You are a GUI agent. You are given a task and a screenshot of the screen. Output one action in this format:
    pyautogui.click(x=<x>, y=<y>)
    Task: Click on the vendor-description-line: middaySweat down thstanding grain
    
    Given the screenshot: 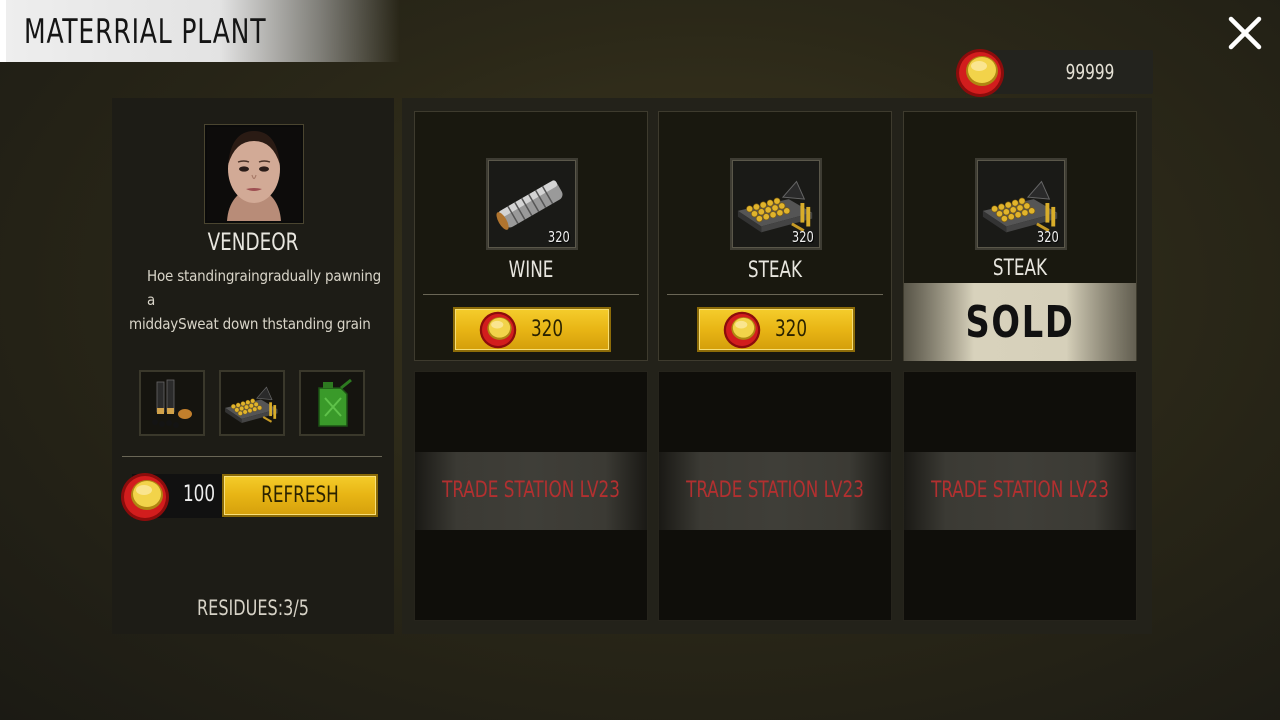 What is the action you would take?
    pyautogui.click(x=250, y=324)
    